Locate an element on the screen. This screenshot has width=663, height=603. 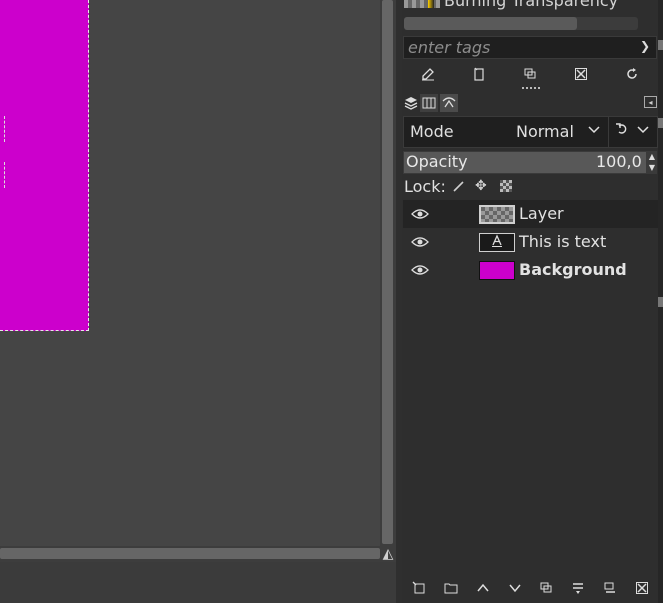
refresh-brushes-icon is located at coordinates (632, 74).